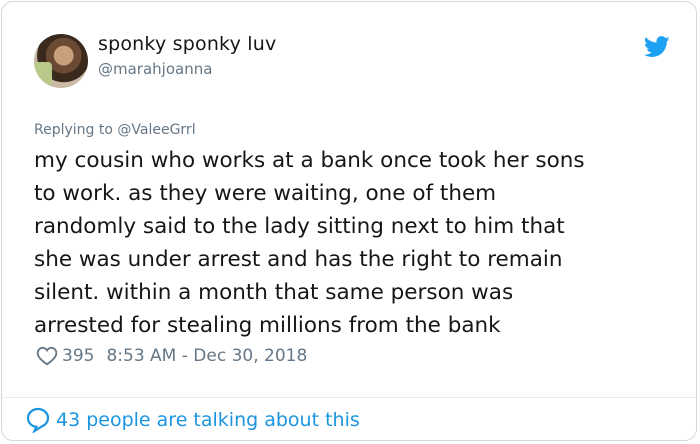  I want to click on avatar, so click(61, 61).